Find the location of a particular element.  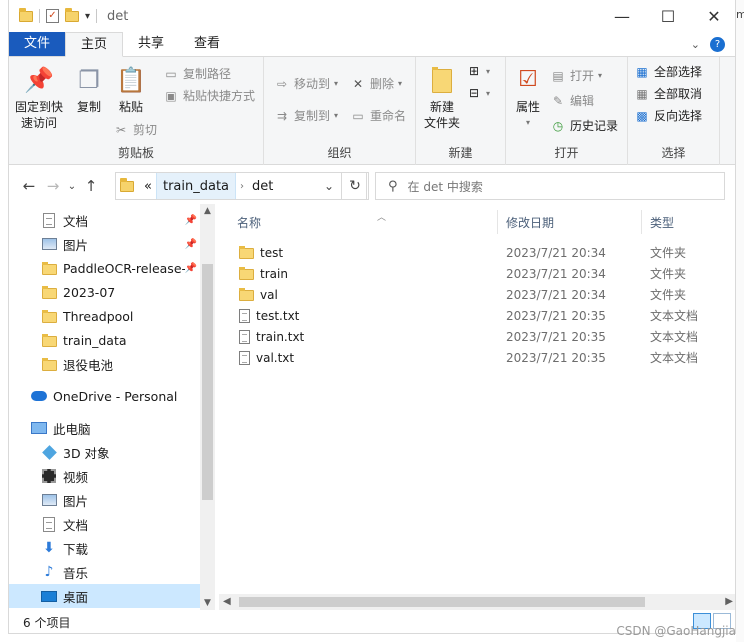

nav-item-documents: 文档 is located at coordinates (105, 524).